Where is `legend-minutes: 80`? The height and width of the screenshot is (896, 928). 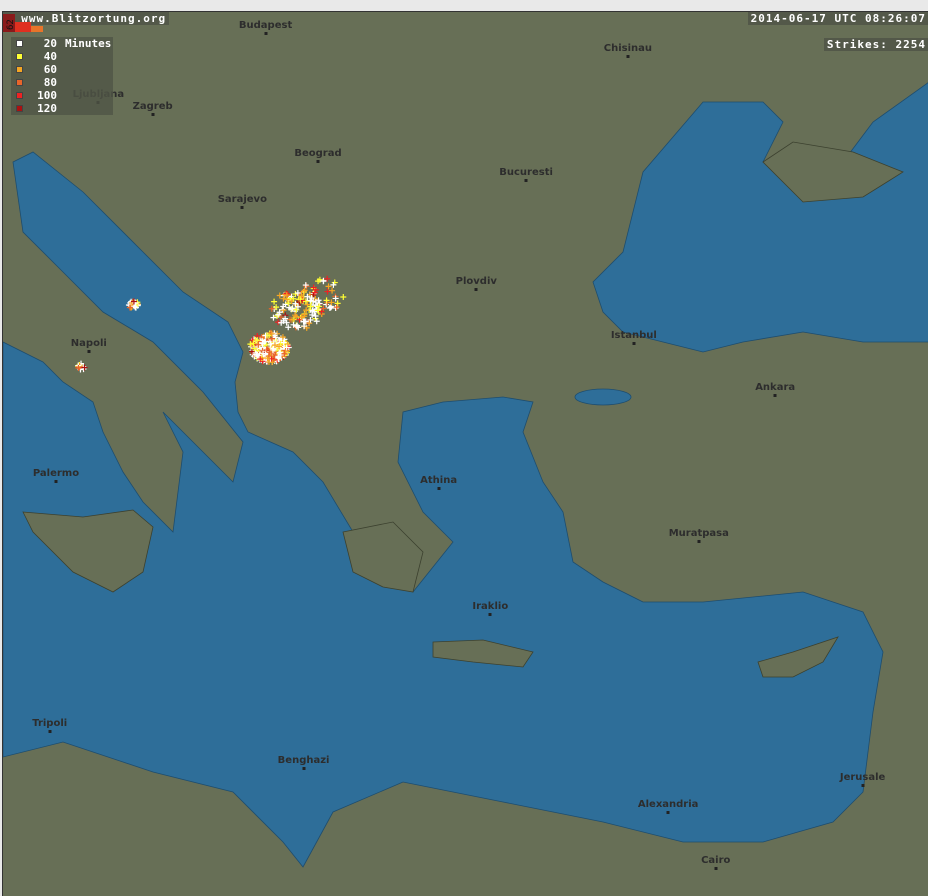
legend-minutes: 80 is located at coordinates (50, 82).